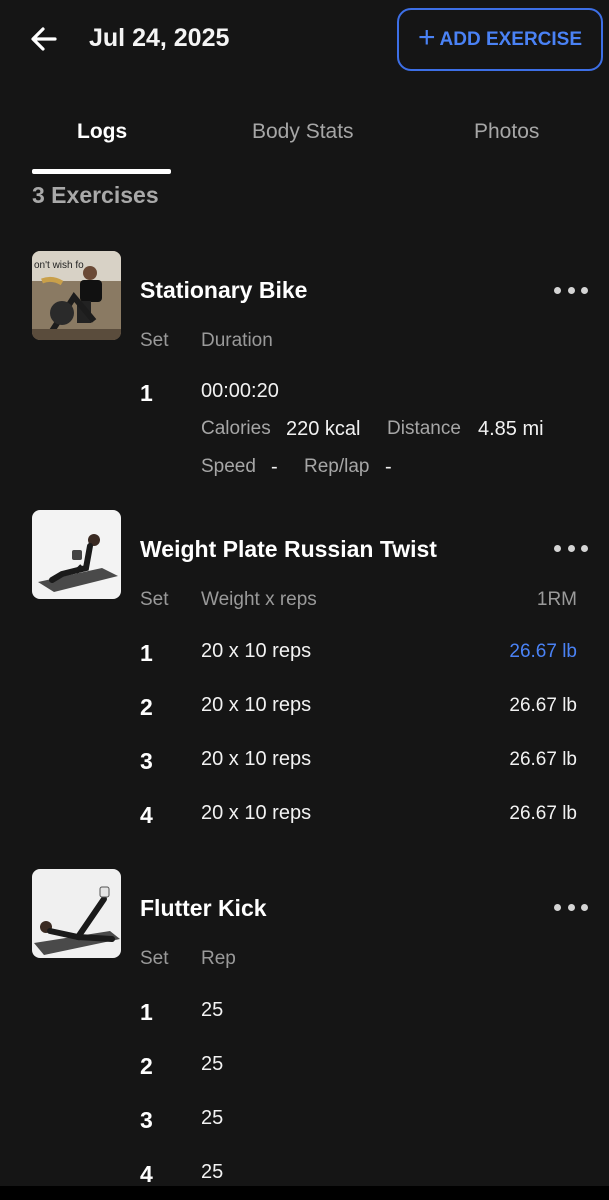 The image size is (609, 1200). What do you see at coordinates (388, 467) in the screenshot?
I see `replap-value: -` at bounding box center [388, 467].